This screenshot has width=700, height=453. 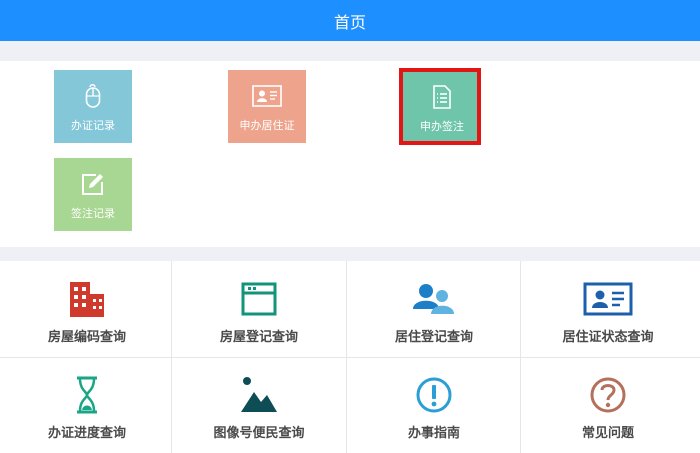 I want to click on page-title: 首页, so click(x=349, y=22).